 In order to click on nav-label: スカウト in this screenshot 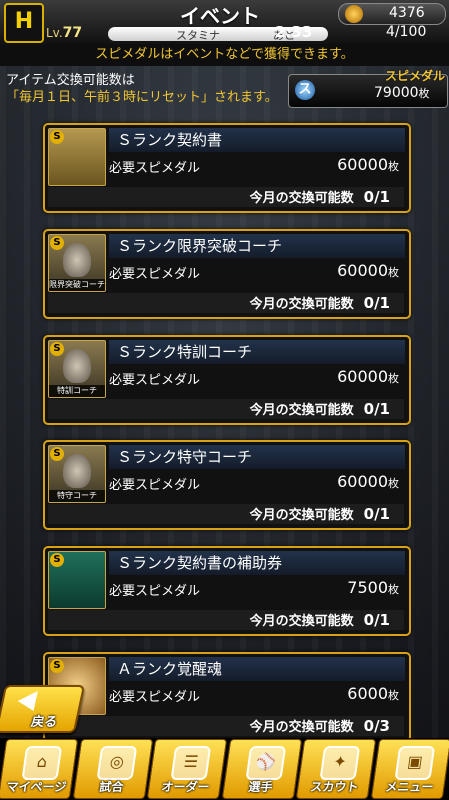, I will do `click(334, 787)`.